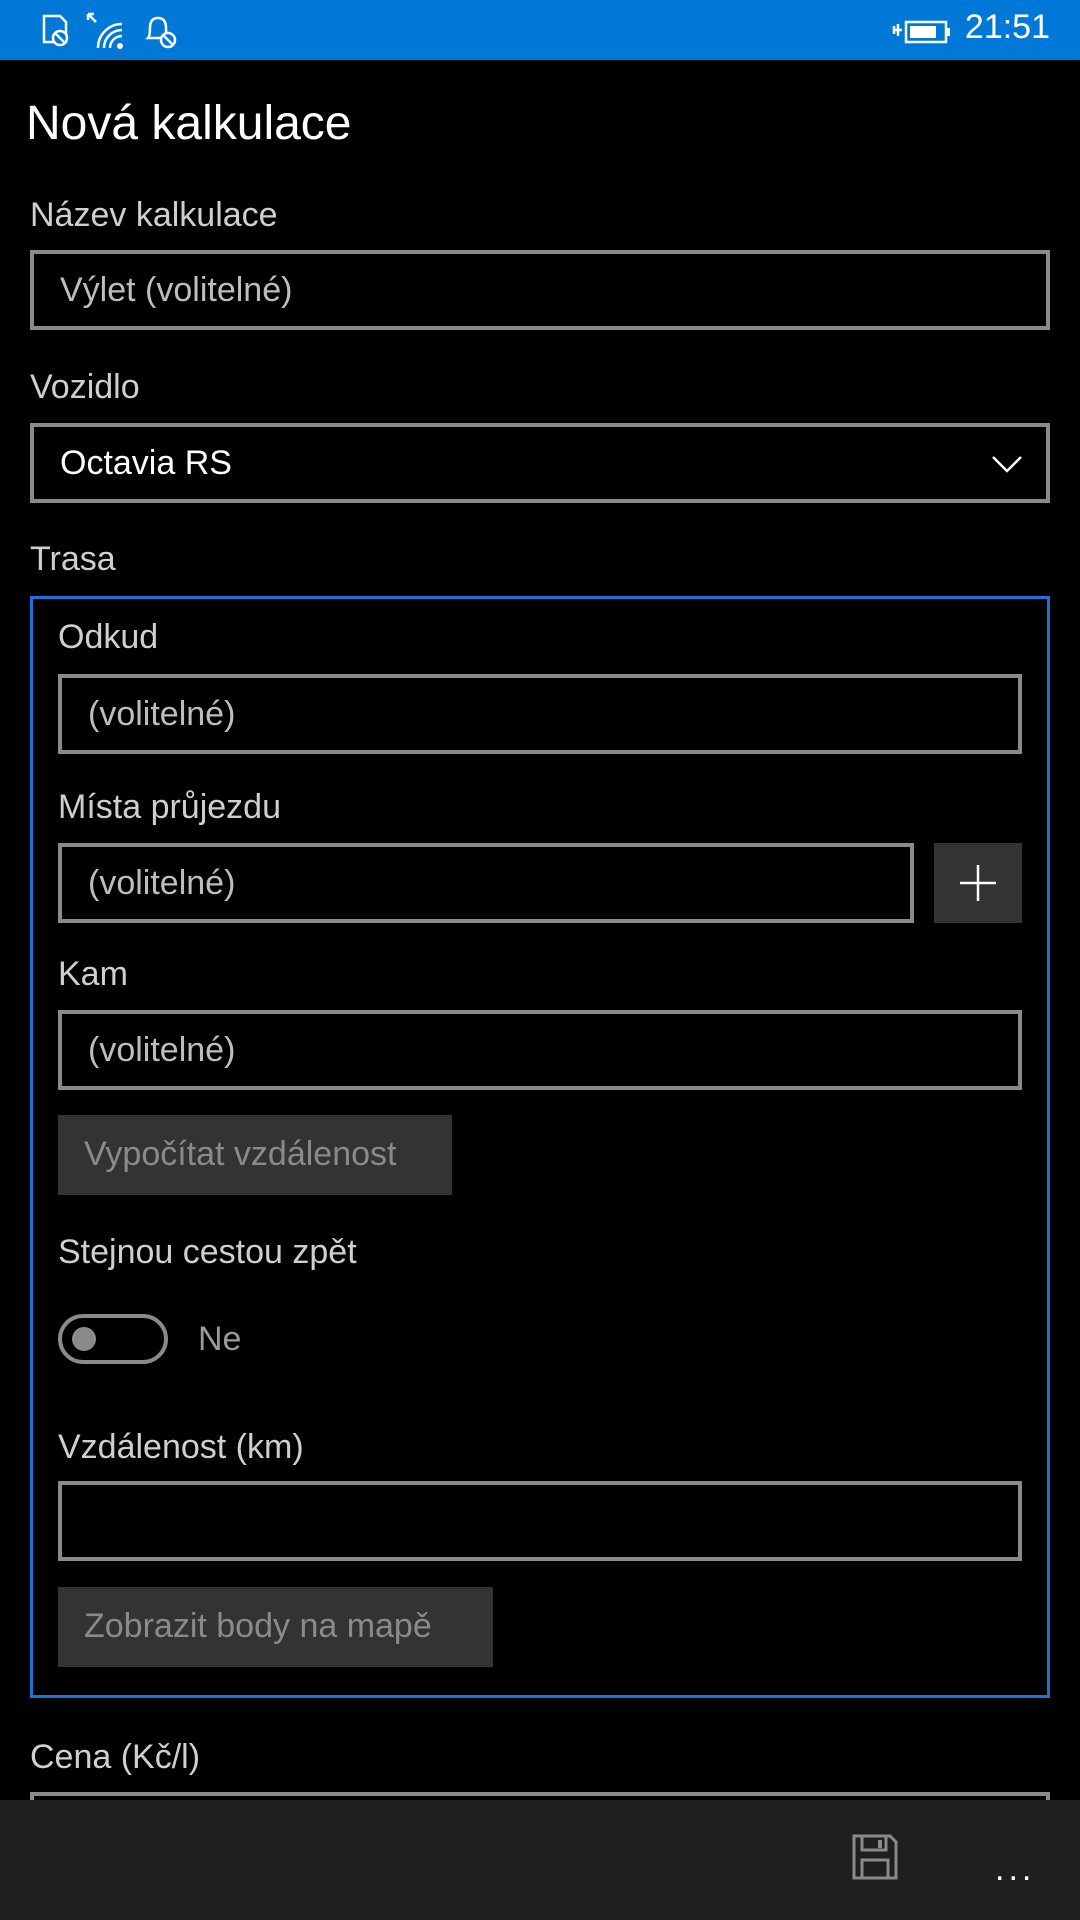 The height and width of the screenshot is (1920, 1080). I want to click on via-input: (volitelné), so click(486, 883).